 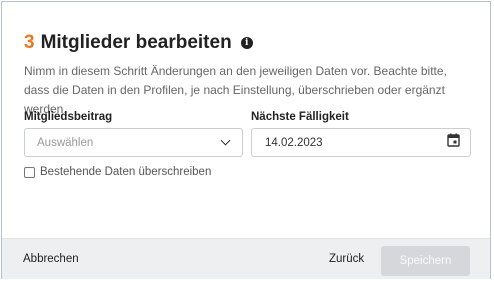 What do you see at coordinates (68, 117) in the screenshot?
I see `membership-fee-label: Mitgliedsbeitrag` at bounding box center [68, 117].